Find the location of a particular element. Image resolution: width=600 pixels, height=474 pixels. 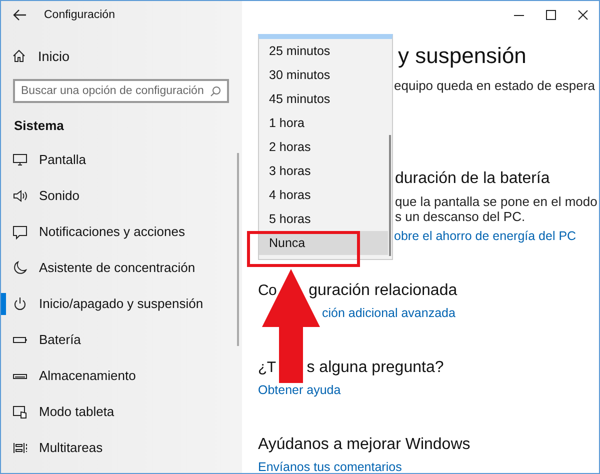

search-field: Buscar una opción de configuración is located at coordinates (121, 91).